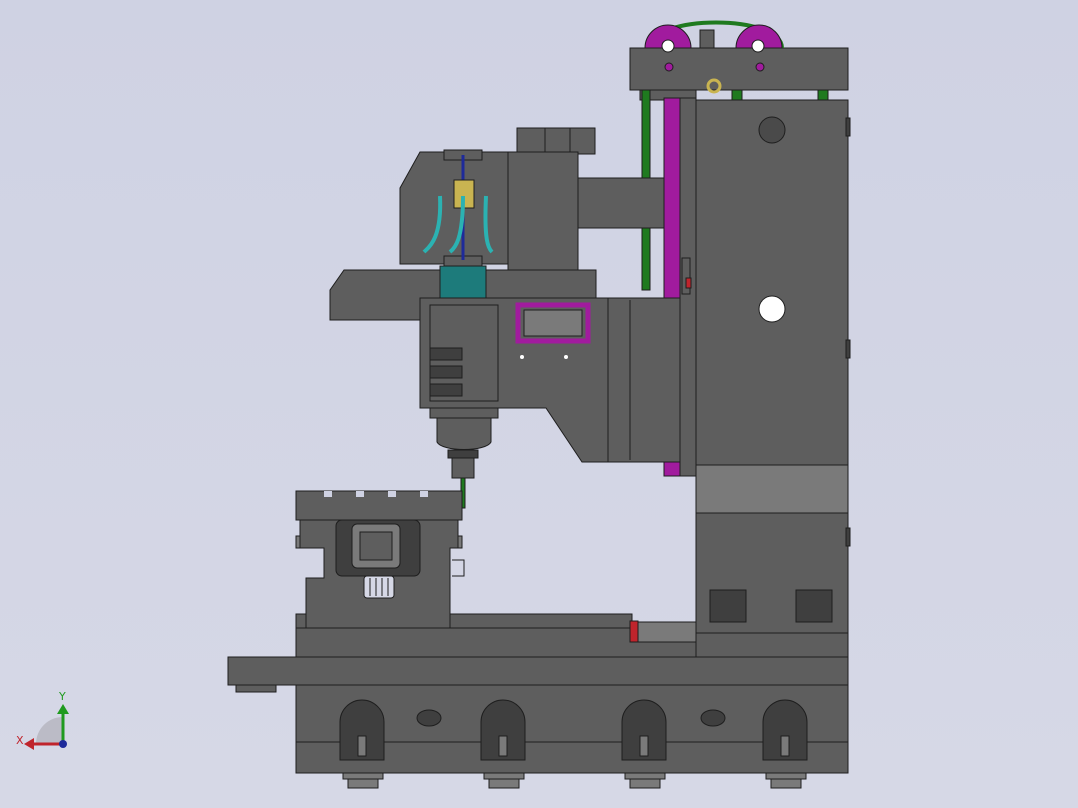 The width and height of the screenshot is (1078, 808). Describe the element at coordinates (714, 36) in the screenshot. I see `pulley-assembly` at that location.